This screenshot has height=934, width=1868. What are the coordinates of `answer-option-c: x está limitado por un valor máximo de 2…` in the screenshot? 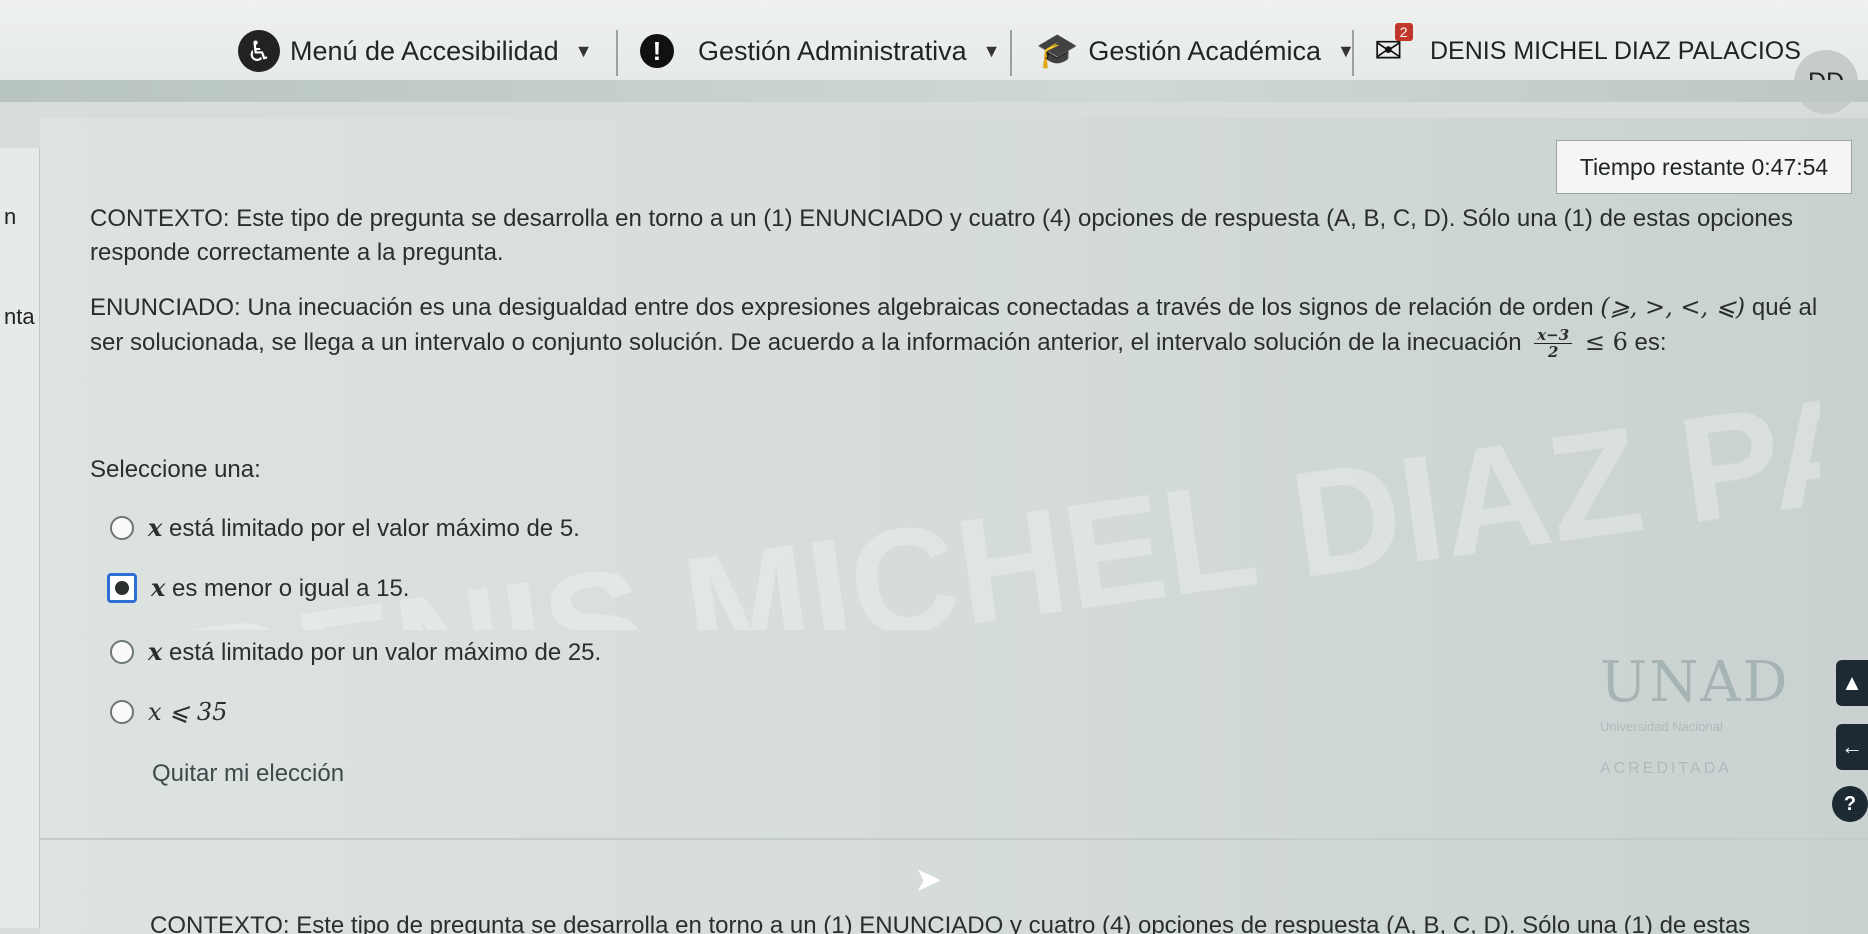 It's located at (355, 652).